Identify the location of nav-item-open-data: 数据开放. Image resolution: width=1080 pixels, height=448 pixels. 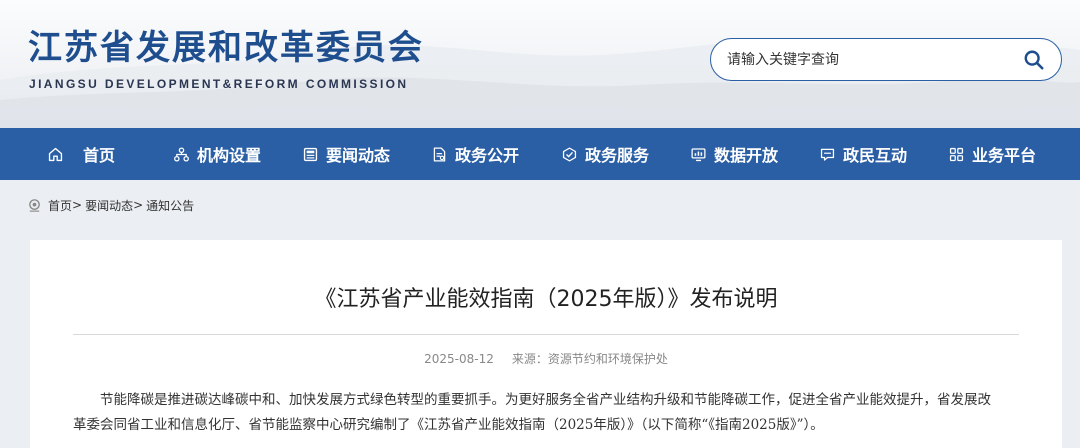
(734, 154).